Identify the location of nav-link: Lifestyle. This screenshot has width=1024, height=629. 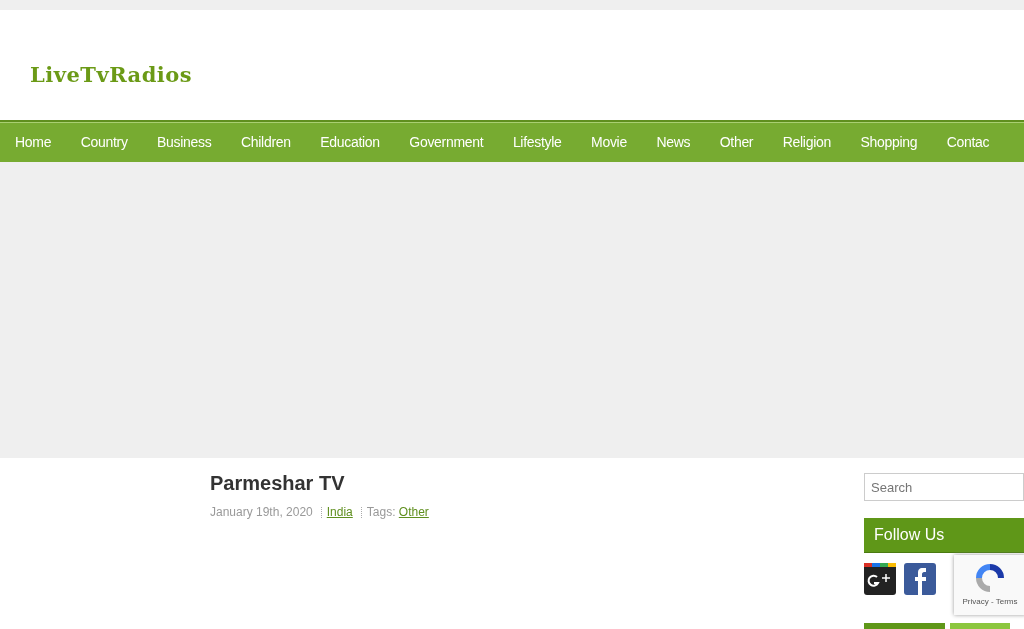
(537, 142).